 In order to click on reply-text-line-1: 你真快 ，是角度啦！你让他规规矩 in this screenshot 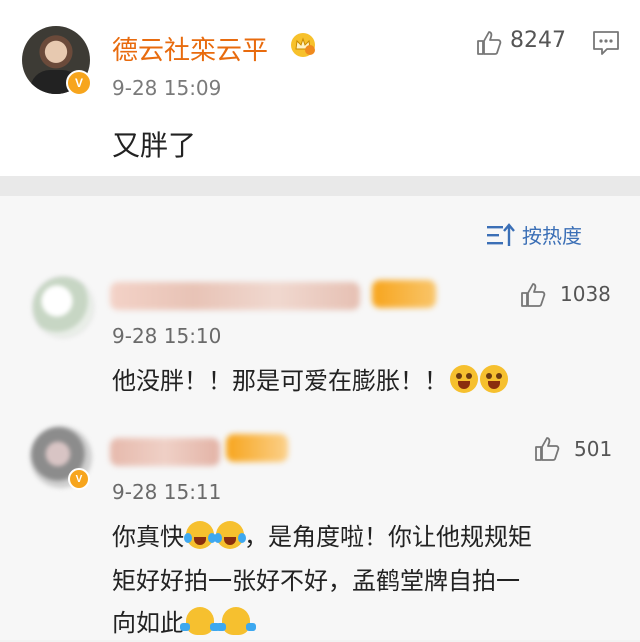, I will do `click(322, 537)`.